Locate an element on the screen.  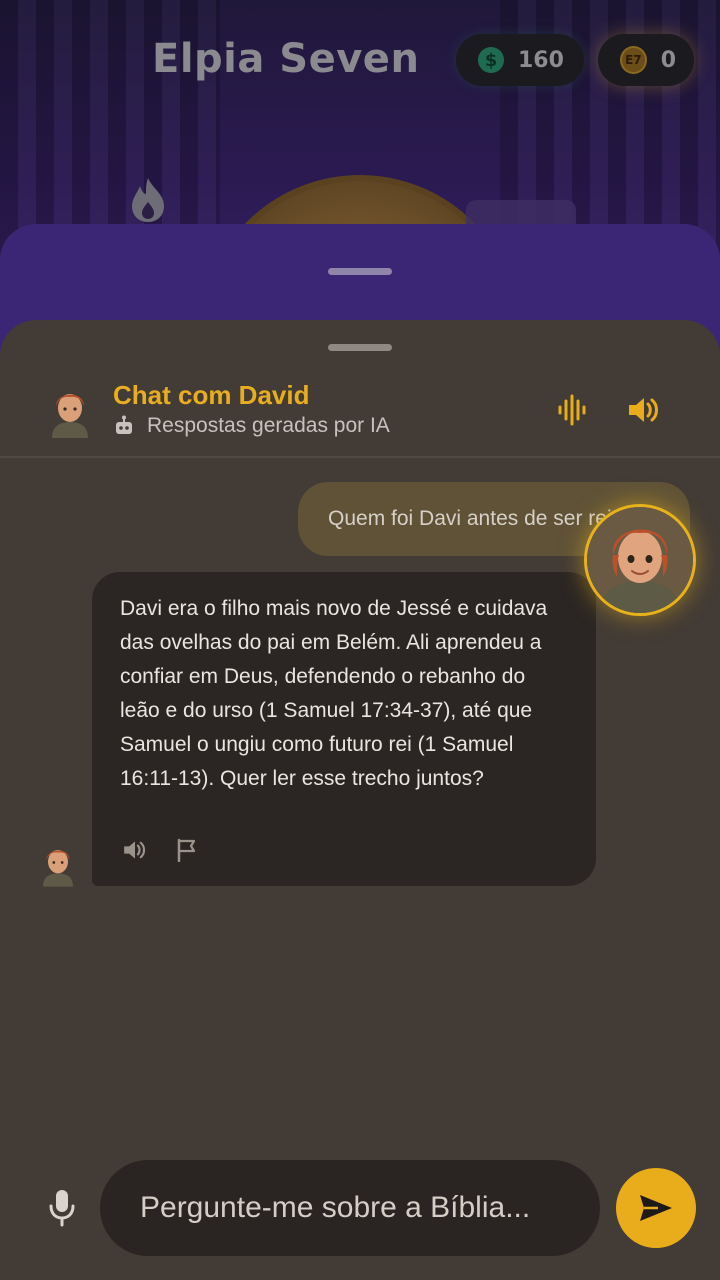
cash-amount: 160 is located at coordinates (541, 60).